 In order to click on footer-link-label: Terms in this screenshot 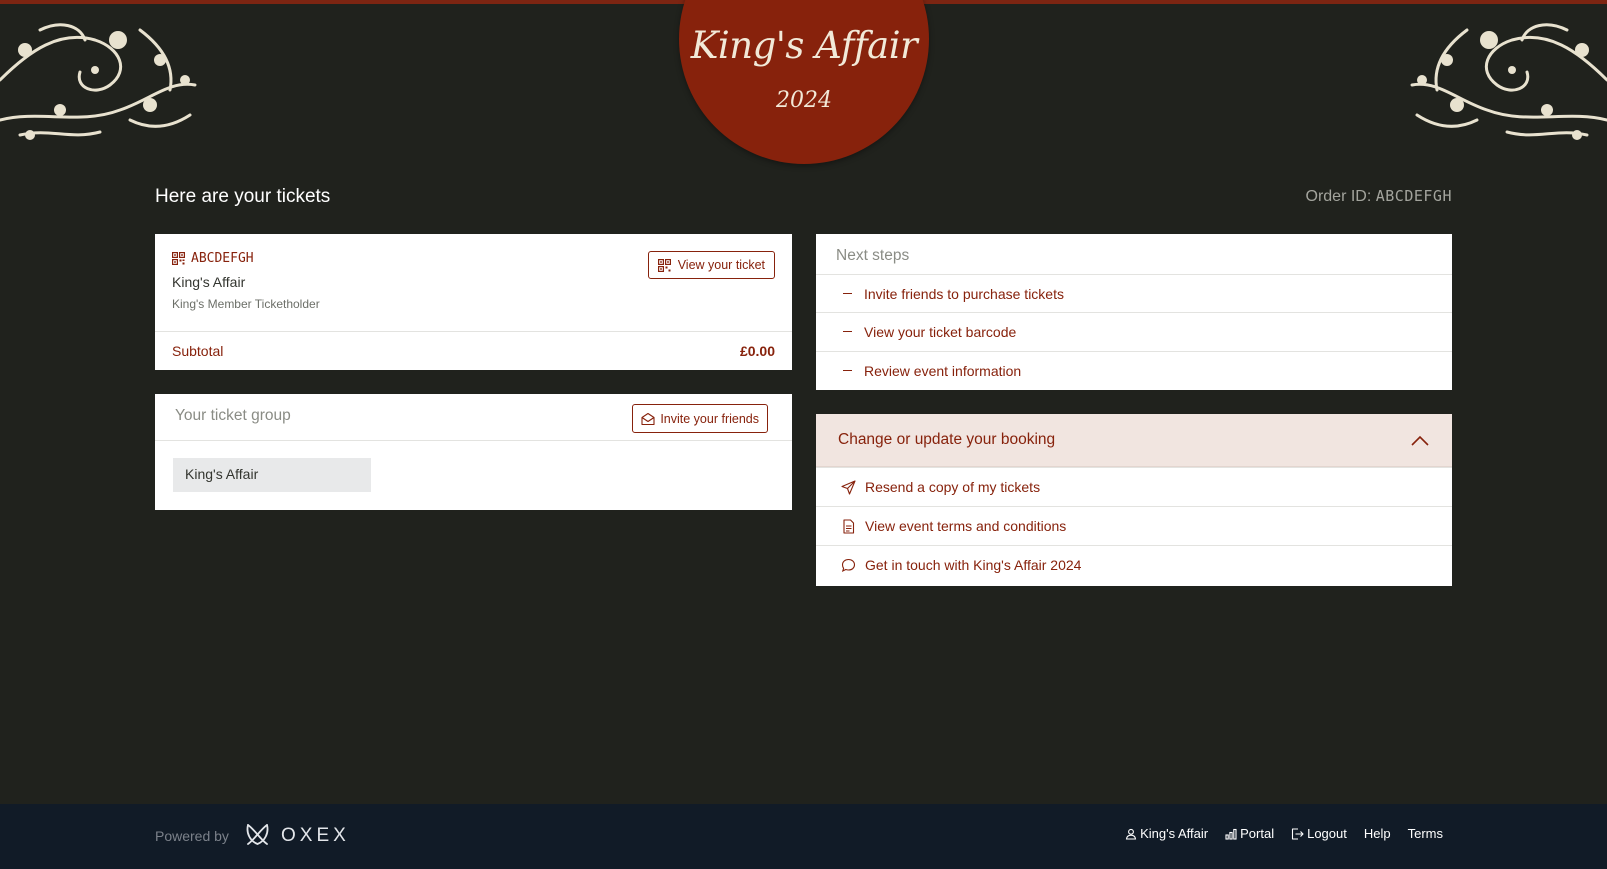, I will do `click(1425, 833)`.